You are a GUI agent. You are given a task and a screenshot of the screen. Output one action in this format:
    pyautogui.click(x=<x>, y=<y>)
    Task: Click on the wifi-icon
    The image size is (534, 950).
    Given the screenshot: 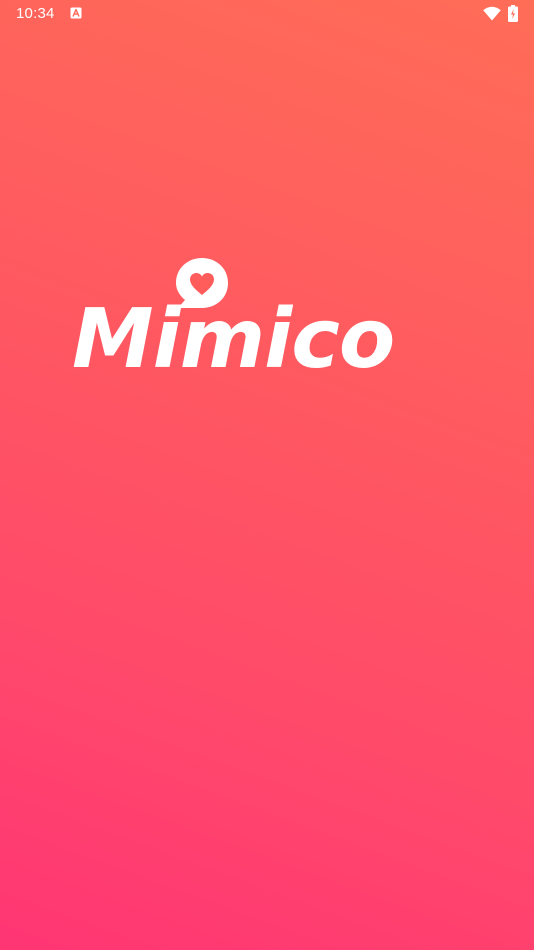 What is the action you would take?
    pyautogui.click(x=492, y=13)
    